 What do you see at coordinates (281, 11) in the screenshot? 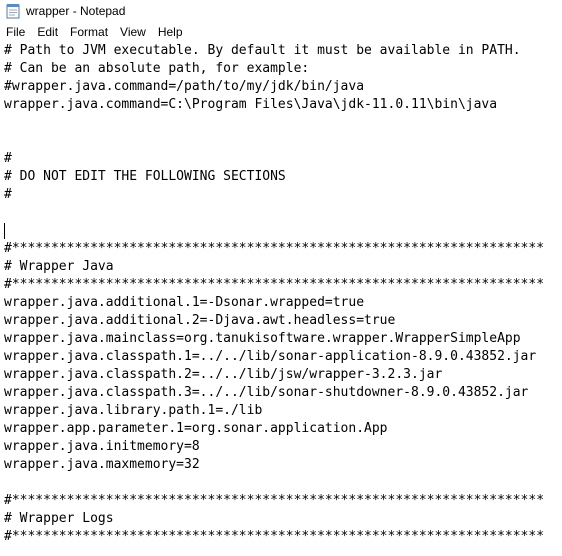
I see `title-bar: wrapper - Notepad` at bounding box center [281, 11].